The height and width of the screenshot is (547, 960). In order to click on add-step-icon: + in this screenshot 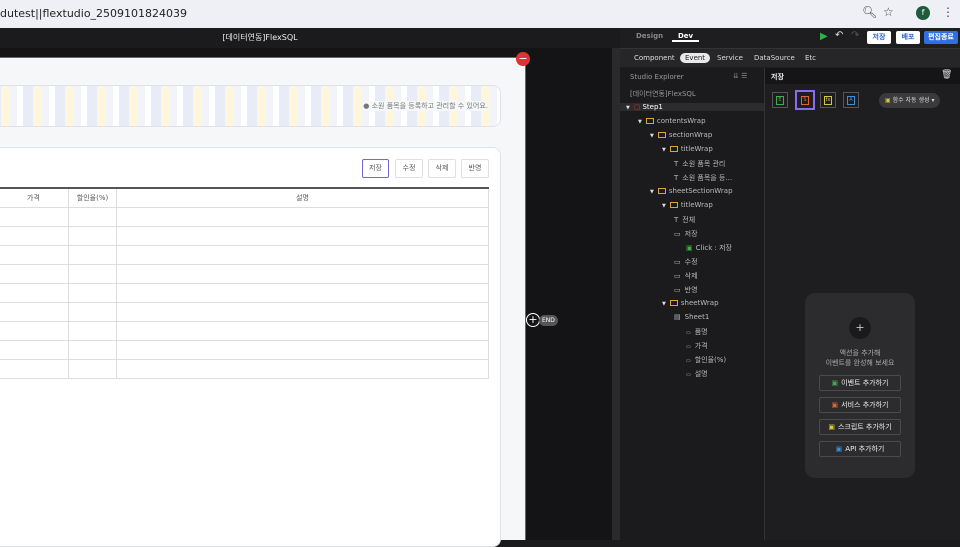, I will do `click(533, 320)`.